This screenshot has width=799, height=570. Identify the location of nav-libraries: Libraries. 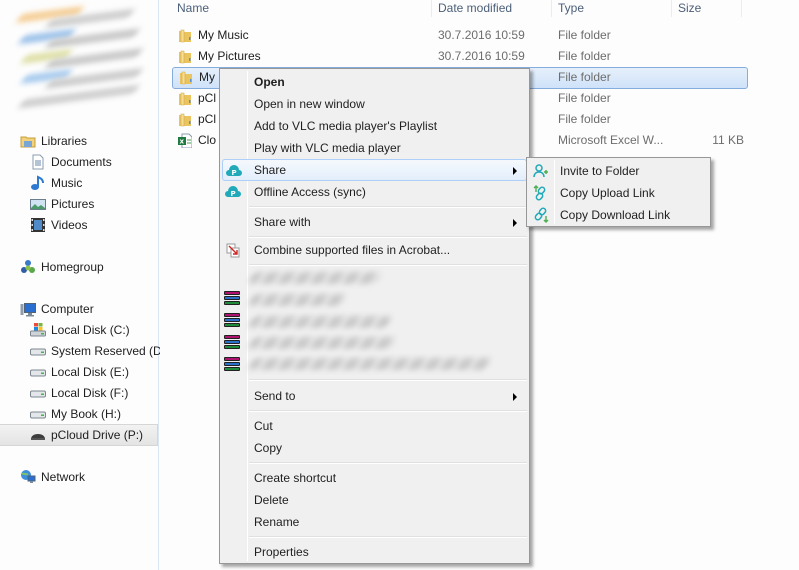
(79, 141).